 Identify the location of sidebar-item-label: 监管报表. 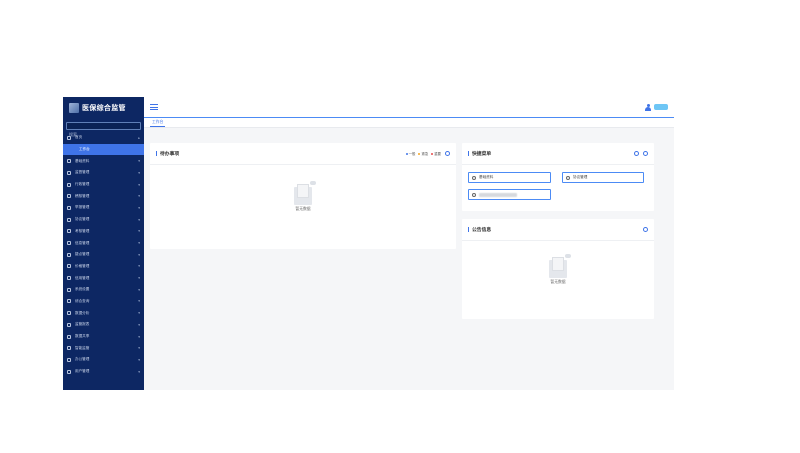
(82, 324).